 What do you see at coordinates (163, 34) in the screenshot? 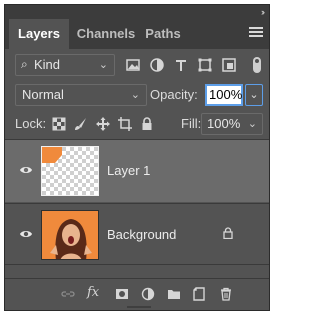
I see `tab-paths: Paths` at bounding box center [163, 34].